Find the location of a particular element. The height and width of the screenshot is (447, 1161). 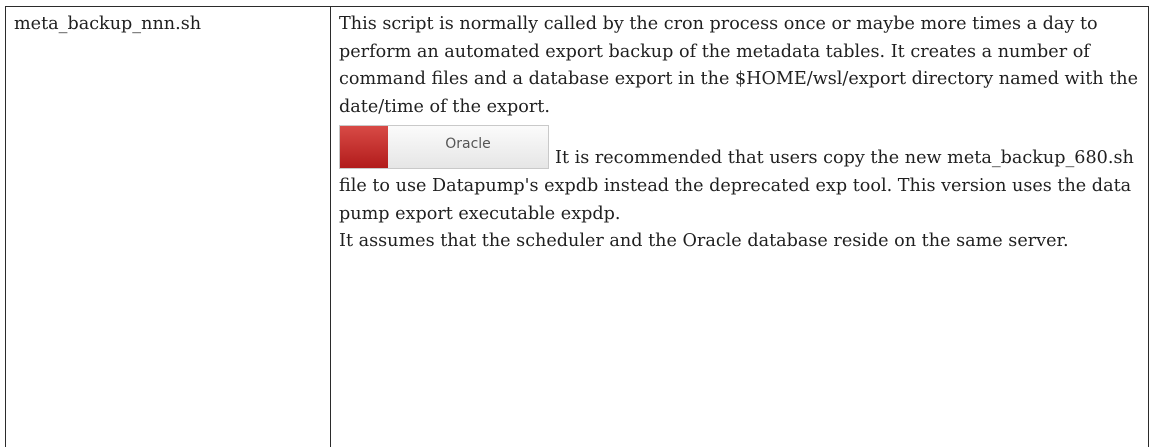

script-name: meta_backup_nnn.sh is located at coordinates (108, 24).